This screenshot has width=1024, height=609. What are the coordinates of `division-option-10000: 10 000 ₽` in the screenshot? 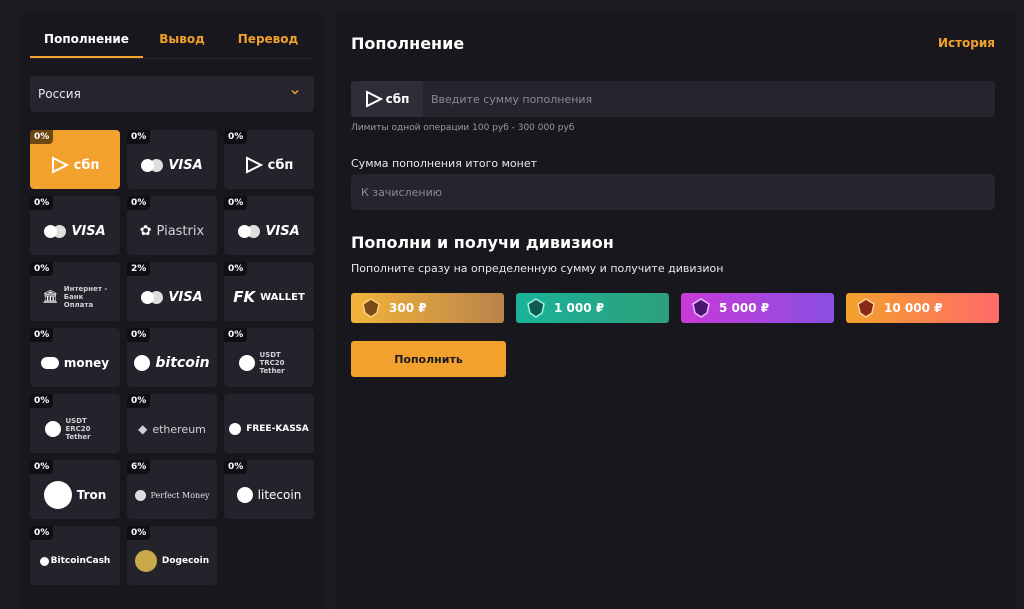 It's located at (922, 308).